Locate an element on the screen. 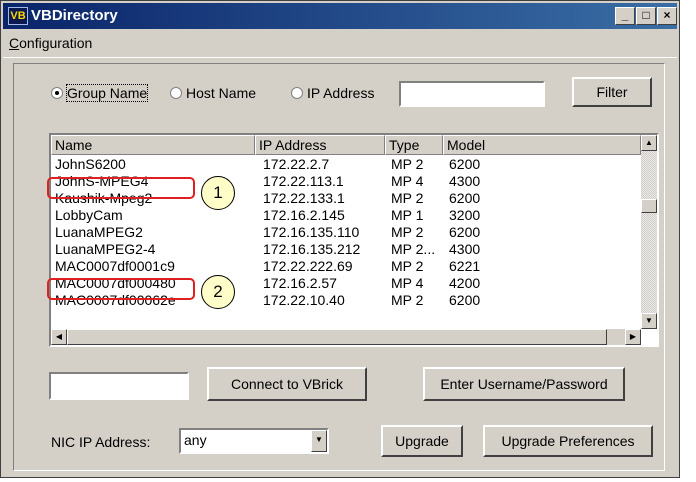 Image resolution: width=696 pixels, height=482 pixels. upgrade-button: Upgrade is located at coordinates (422, 441).